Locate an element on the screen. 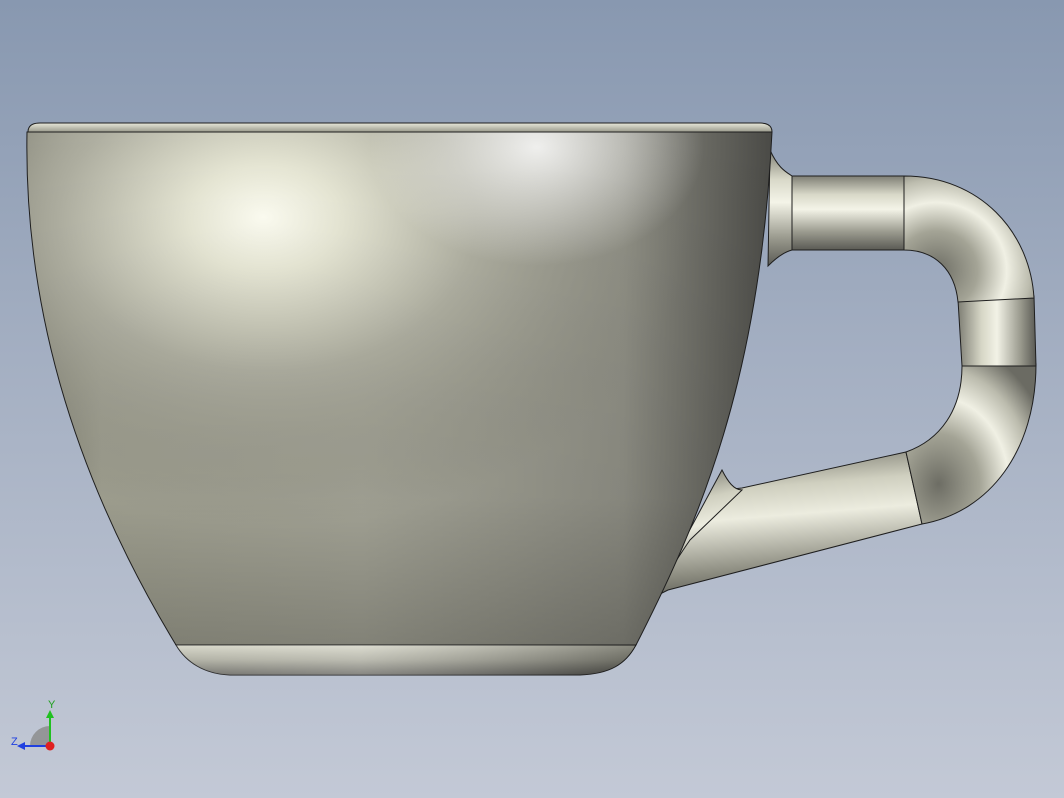  z-axis-label: Z is located at coordinates (14, 742).